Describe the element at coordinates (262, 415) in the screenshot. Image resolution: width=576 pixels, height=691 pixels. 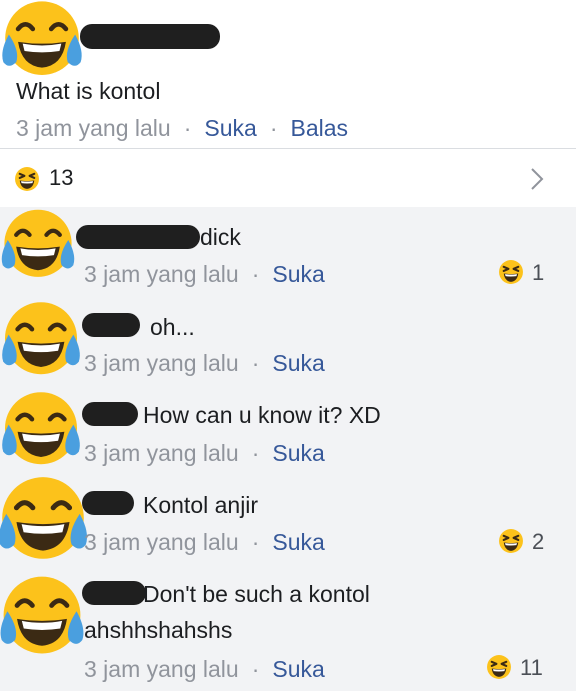
I see `reply-text: How can u know it? XD` at that location.